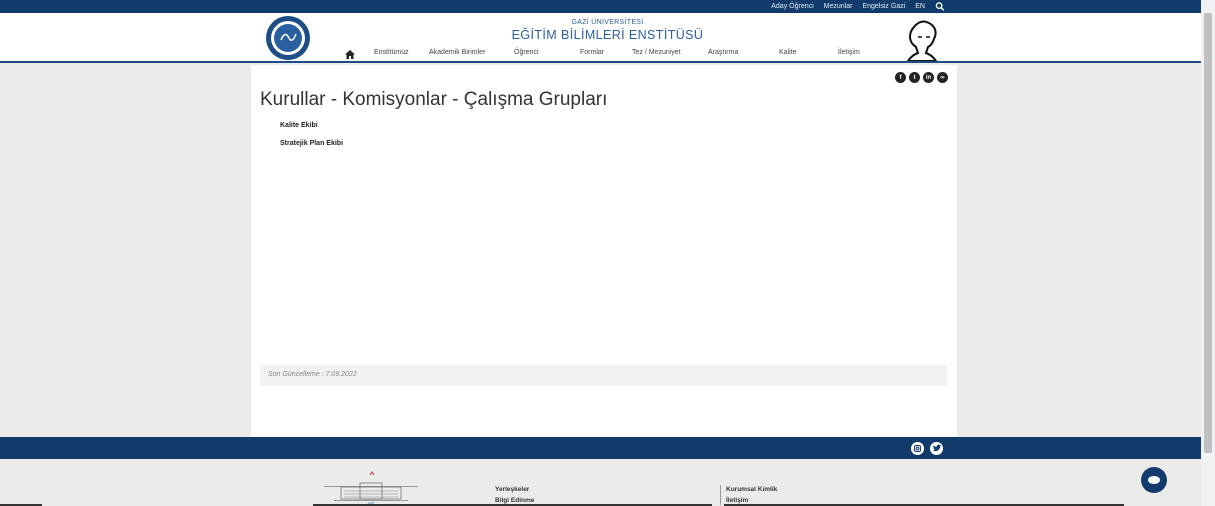  Describe the element at coordinates (920, 6) in the screenshot. I see `language-switch: EN` at that location.